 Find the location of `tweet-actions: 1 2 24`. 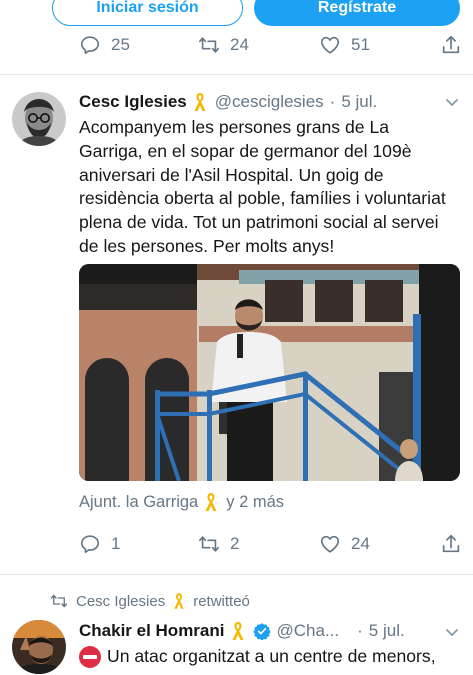

tweet-actions: 1 2 24 is located at coordinates (236, 544).